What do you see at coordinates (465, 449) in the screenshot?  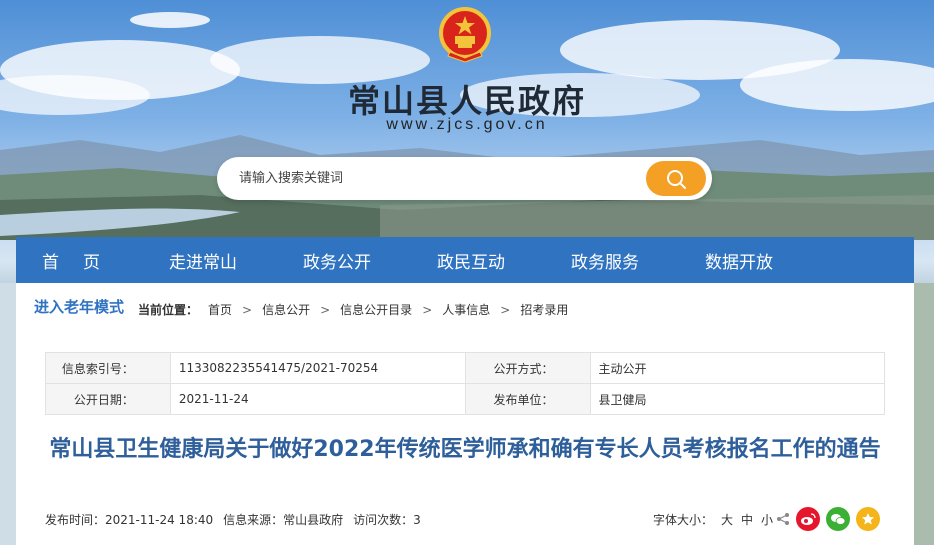 I see `article-title: 常山县卫生健康局关于做好2022年传统医学师承和确有专长人员考核报名工作的通告` at bounding box center [465, 449].